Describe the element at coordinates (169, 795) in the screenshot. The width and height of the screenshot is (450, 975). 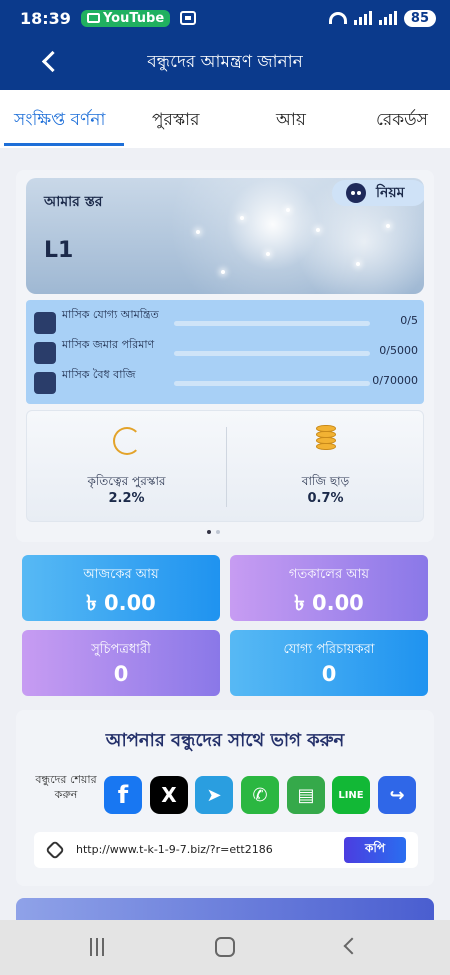
I see `x-icon: X` at that location.